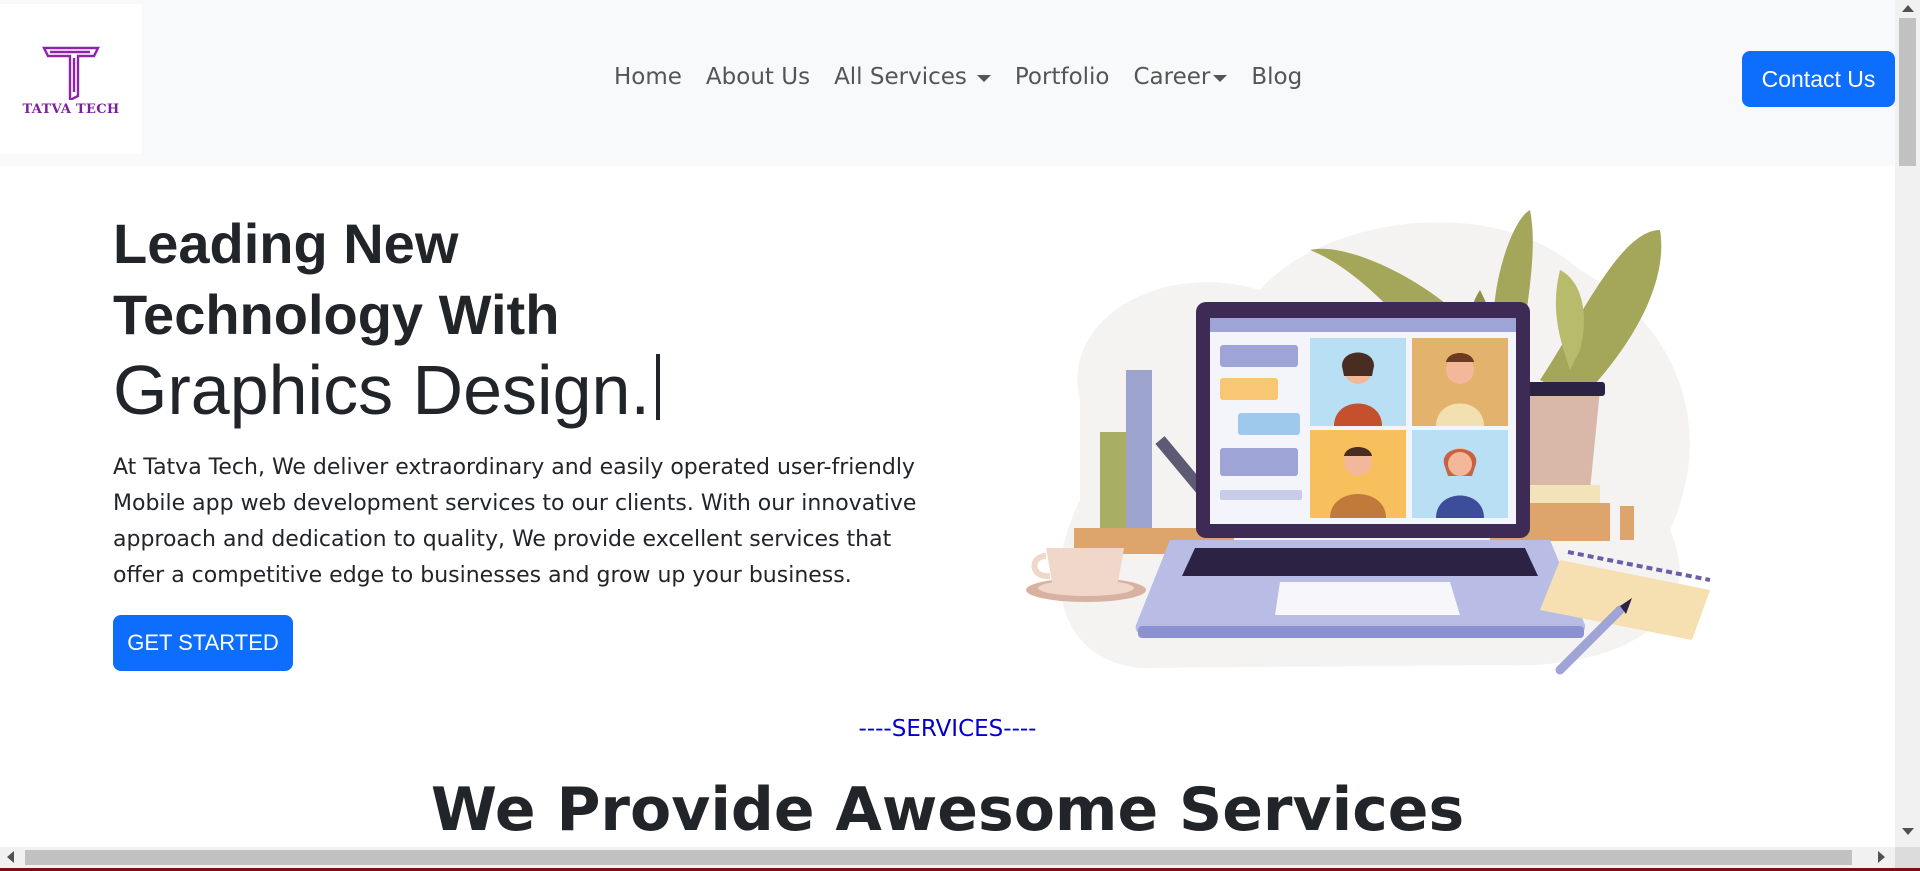  Describe the element at coordinates (10, 857) in the screenshot. I see `scroll-left-icon` at that location.